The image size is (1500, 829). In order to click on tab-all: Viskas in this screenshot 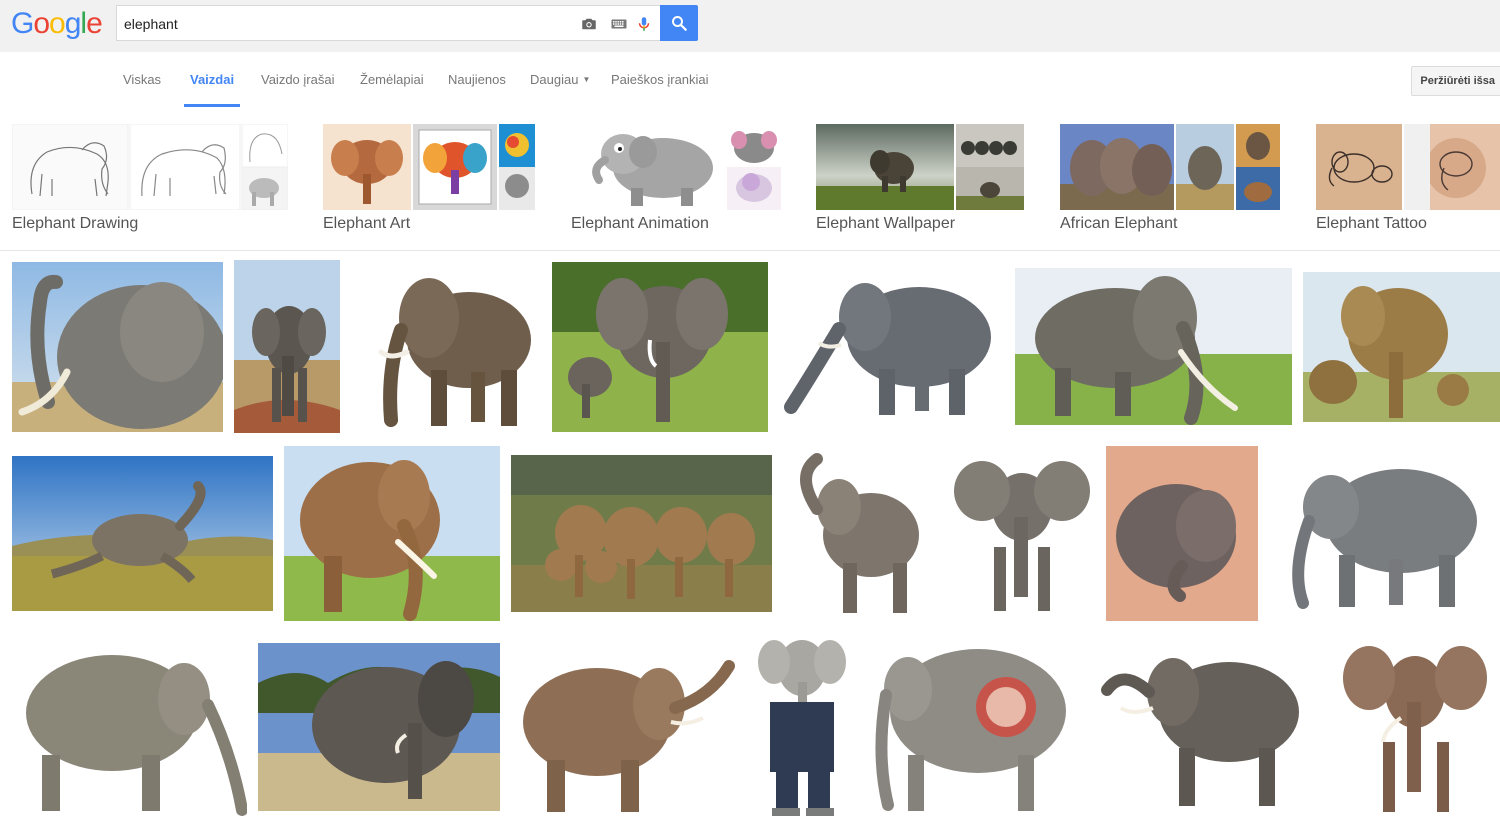, I will do `click(142, 79)`.